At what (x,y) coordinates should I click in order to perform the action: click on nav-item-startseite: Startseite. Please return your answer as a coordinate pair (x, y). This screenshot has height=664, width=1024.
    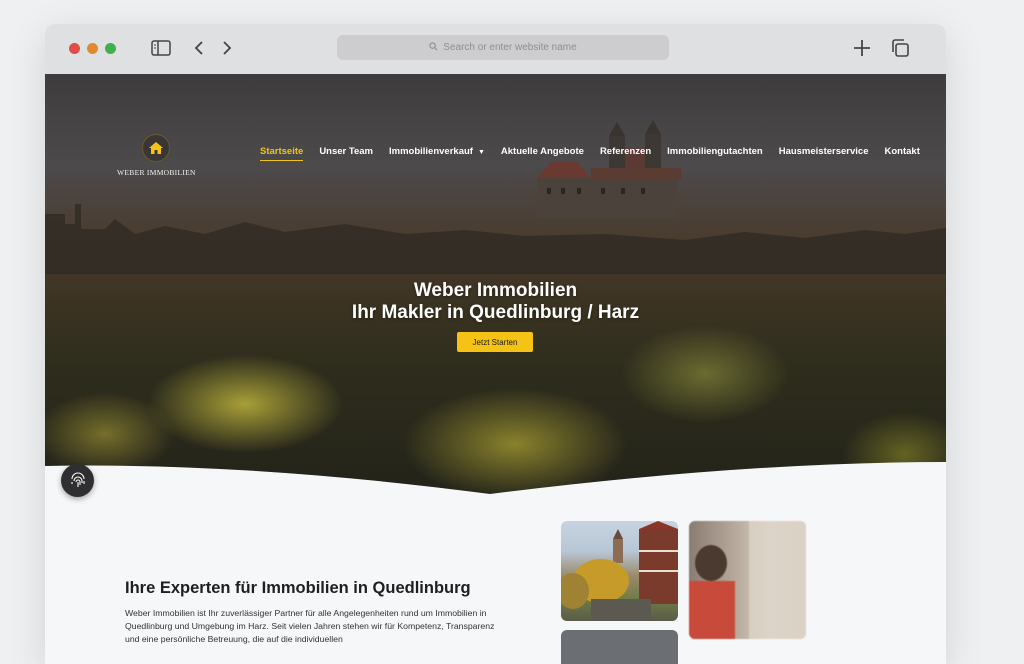
    Looking at the image, I should click on (282, 153).